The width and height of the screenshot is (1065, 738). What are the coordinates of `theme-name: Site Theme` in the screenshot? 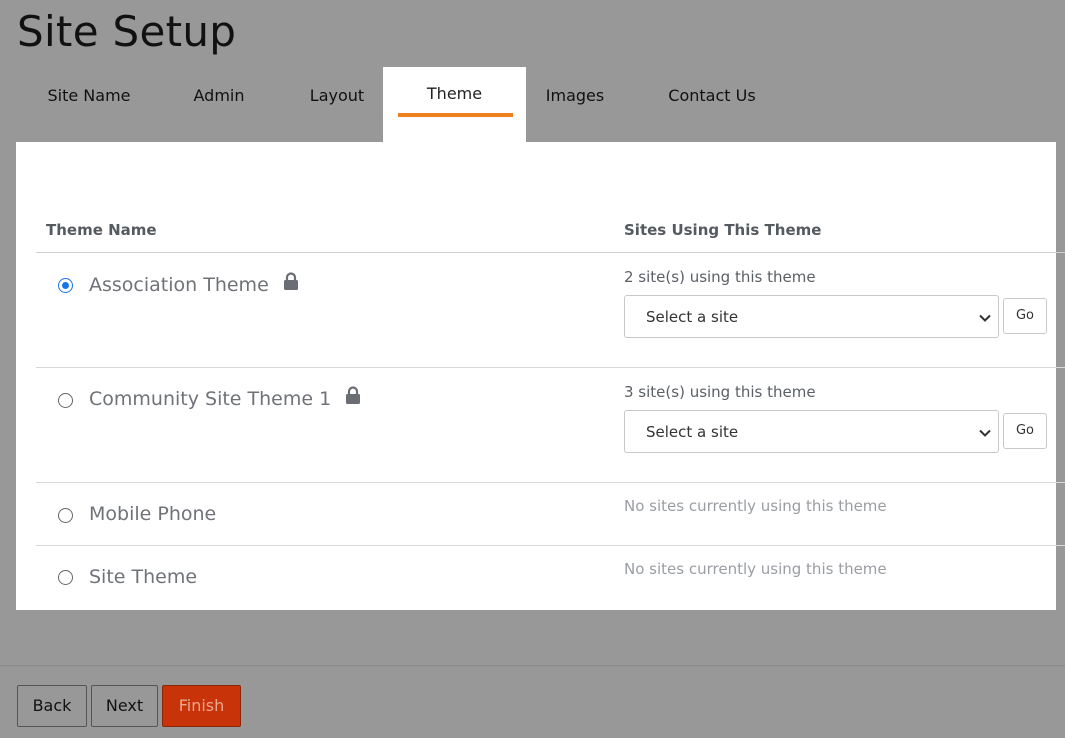 It's located at (143, 577).